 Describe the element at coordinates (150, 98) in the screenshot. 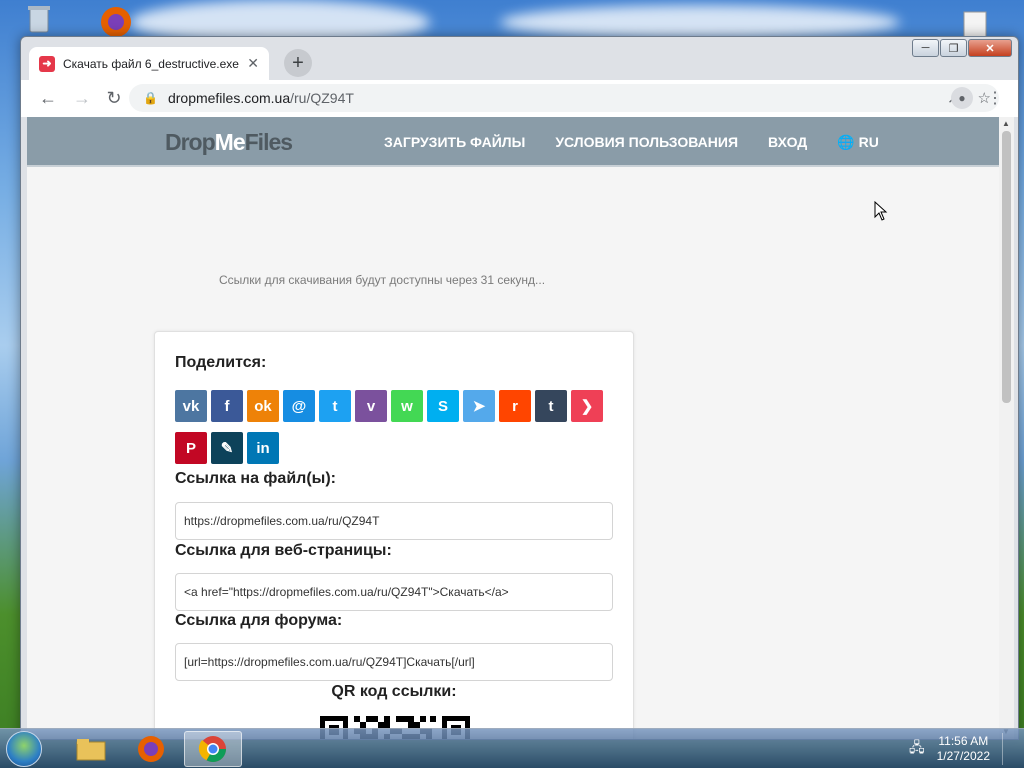

I see `lock-icon: 🔒` at that location.